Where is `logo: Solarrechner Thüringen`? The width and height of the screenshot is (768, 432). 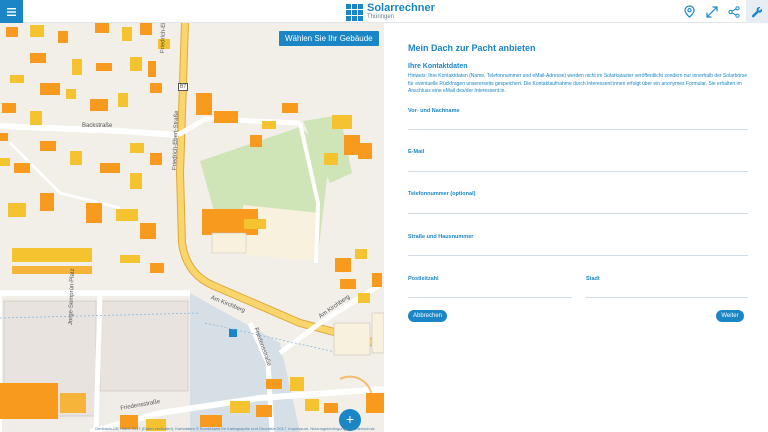
logo: Solarrechner Thüringen is located at coordinates (390, 12).